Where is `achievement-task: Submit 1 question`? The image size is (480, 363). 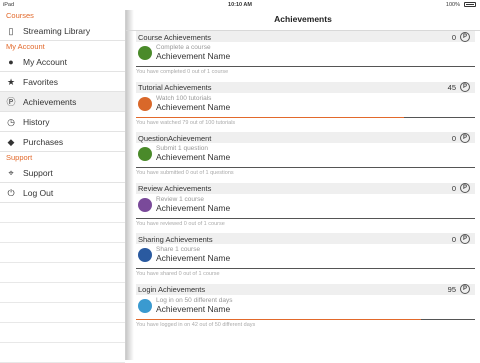 achievement-task: Submit 1 question is located at coordinates (182, 148).